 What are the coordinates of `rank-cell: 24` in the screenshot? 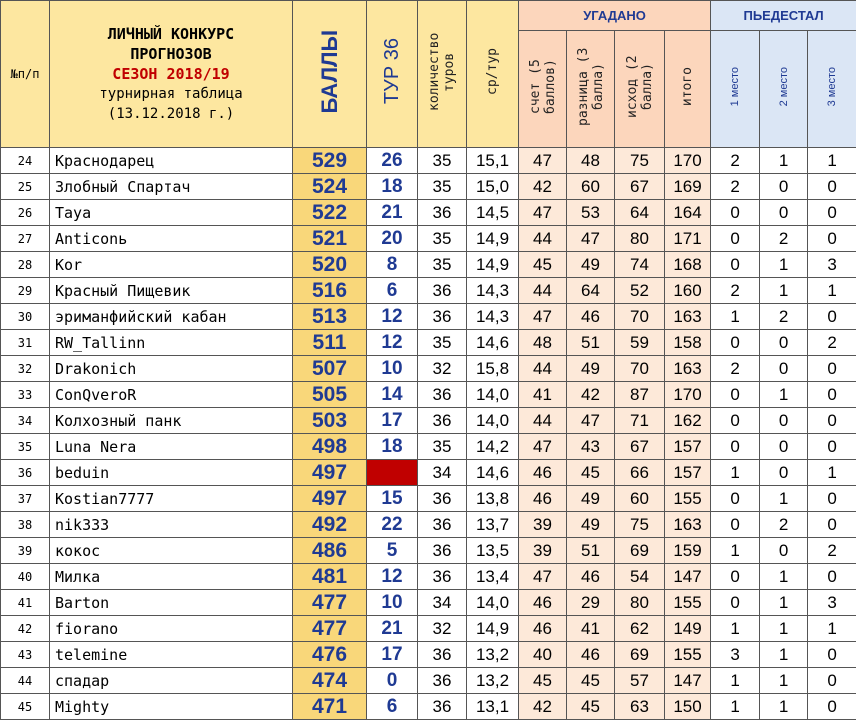 It's located at (25, 160).